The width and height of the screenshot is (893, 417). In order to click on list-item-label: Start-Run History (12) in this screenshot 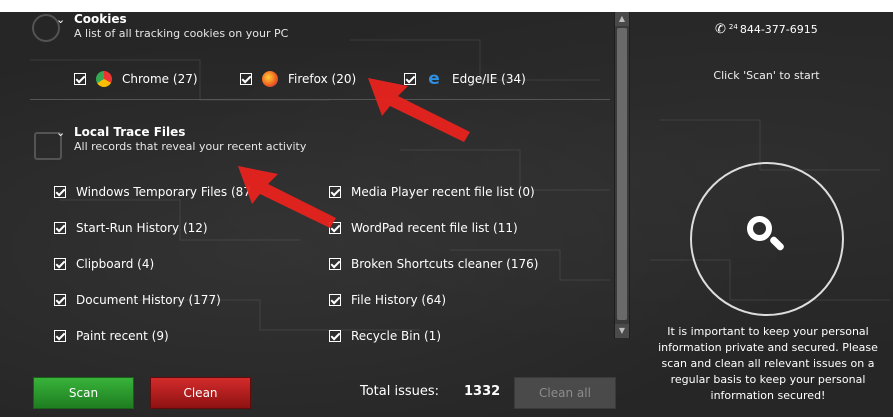, I will do `click(142, 228)`.